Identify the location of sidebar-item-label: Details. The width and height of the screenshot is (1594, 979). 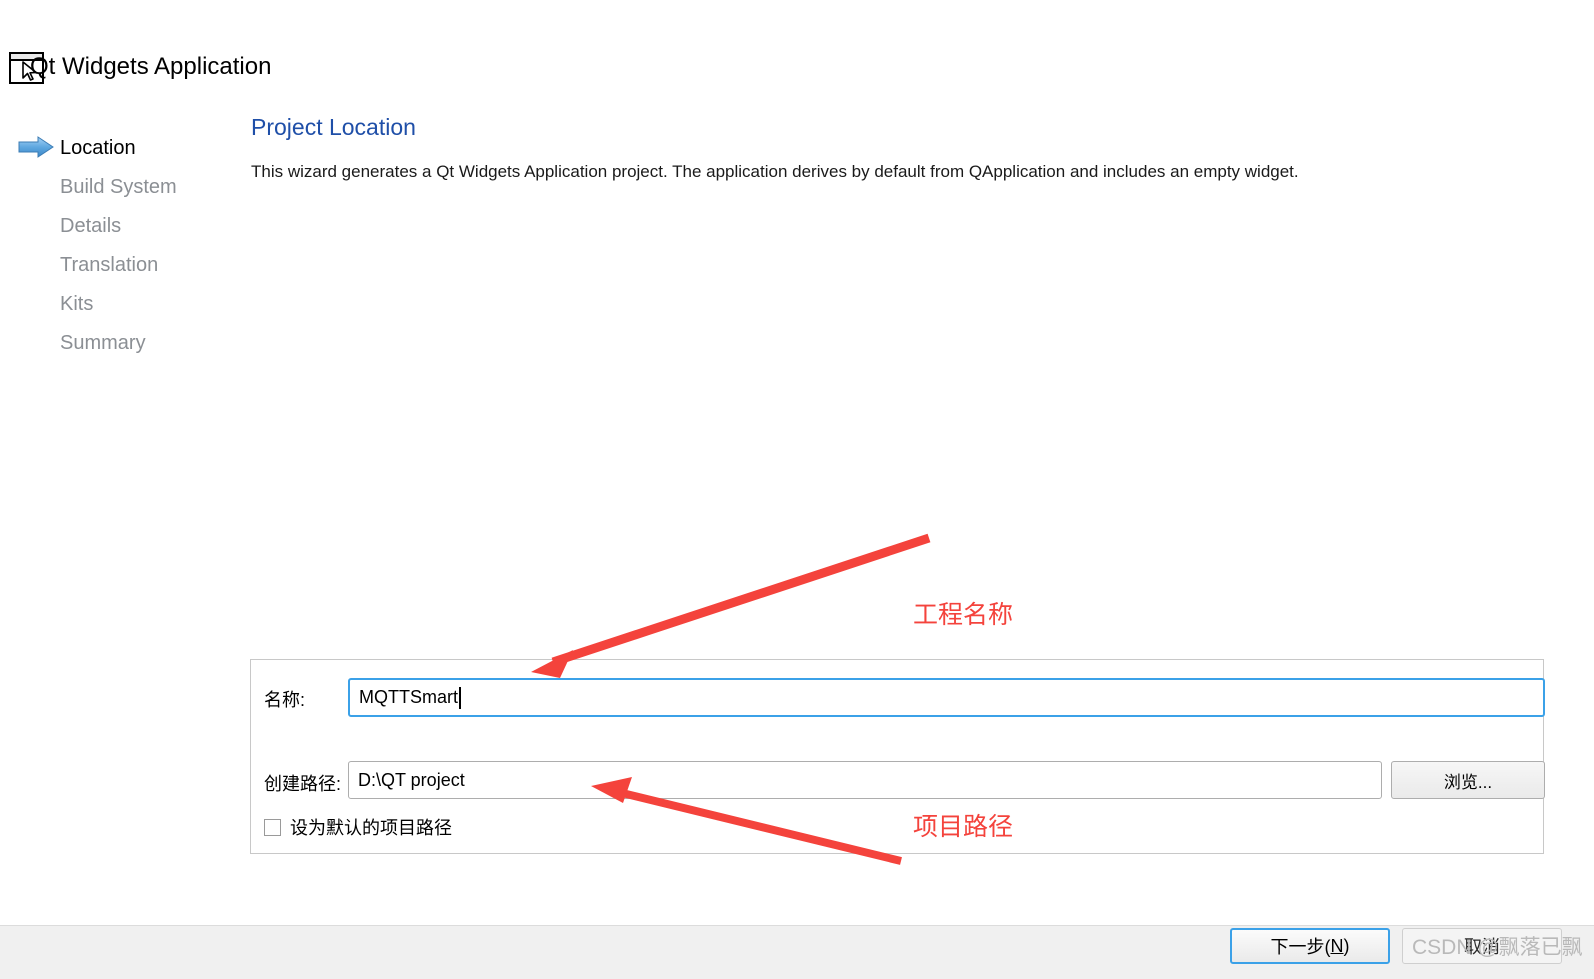
(91, 225).